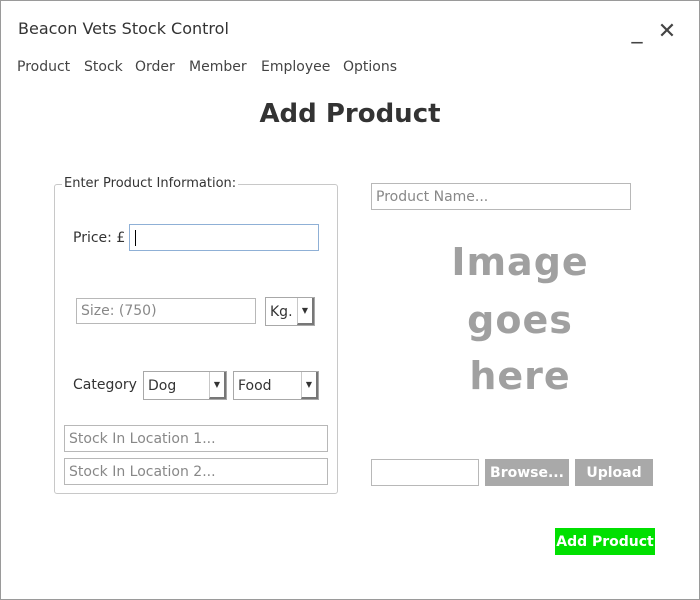  I want to click on image-placeholder-line: Image, so click(520, 262).